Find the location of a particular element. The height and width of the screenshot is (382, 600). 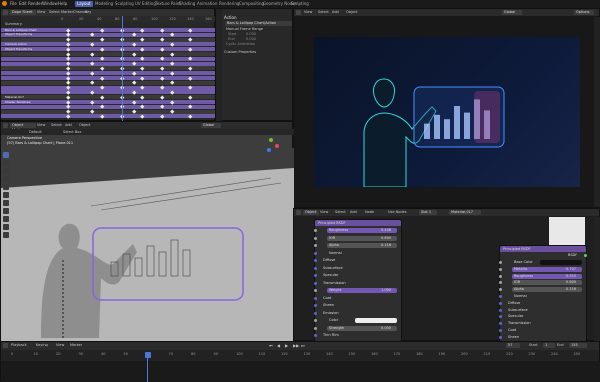

node-input-value: 0.000 is located at coordinates (386, 328).